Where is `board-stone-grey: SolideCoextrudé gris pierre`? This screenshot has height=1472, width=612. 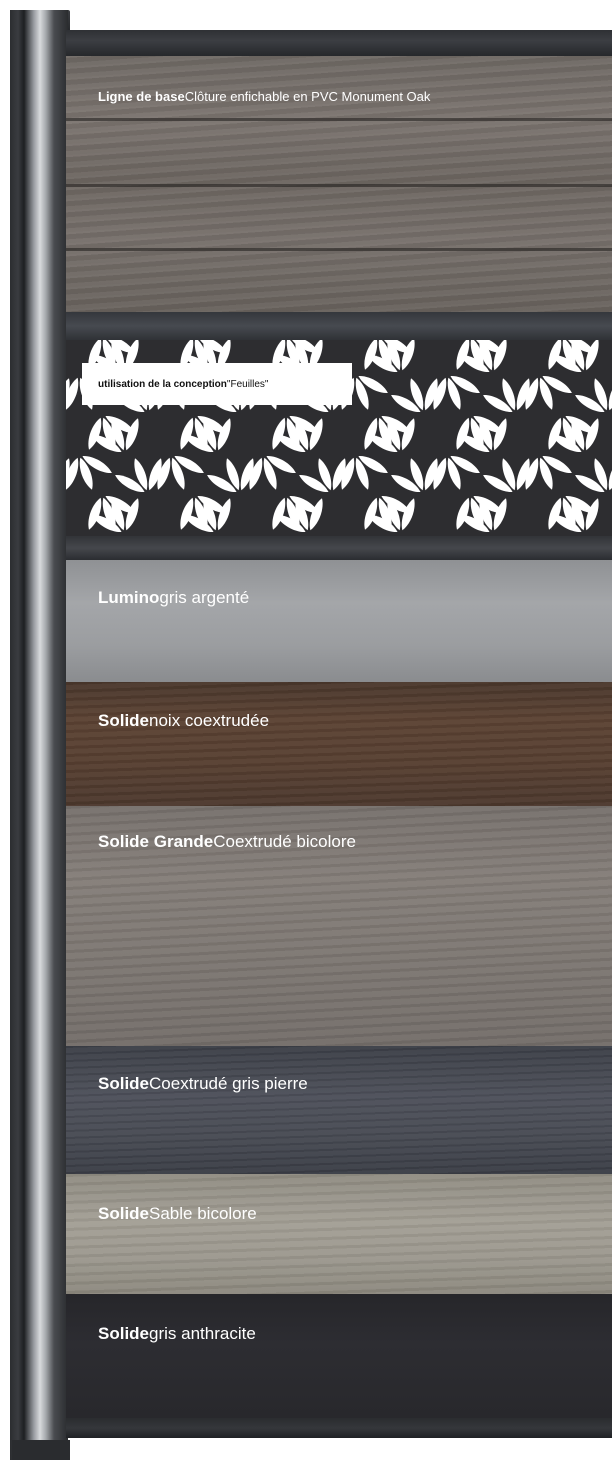 board-stone-grey: SolideCoextrudé gris pierre is located at coordinates (339, 1110).